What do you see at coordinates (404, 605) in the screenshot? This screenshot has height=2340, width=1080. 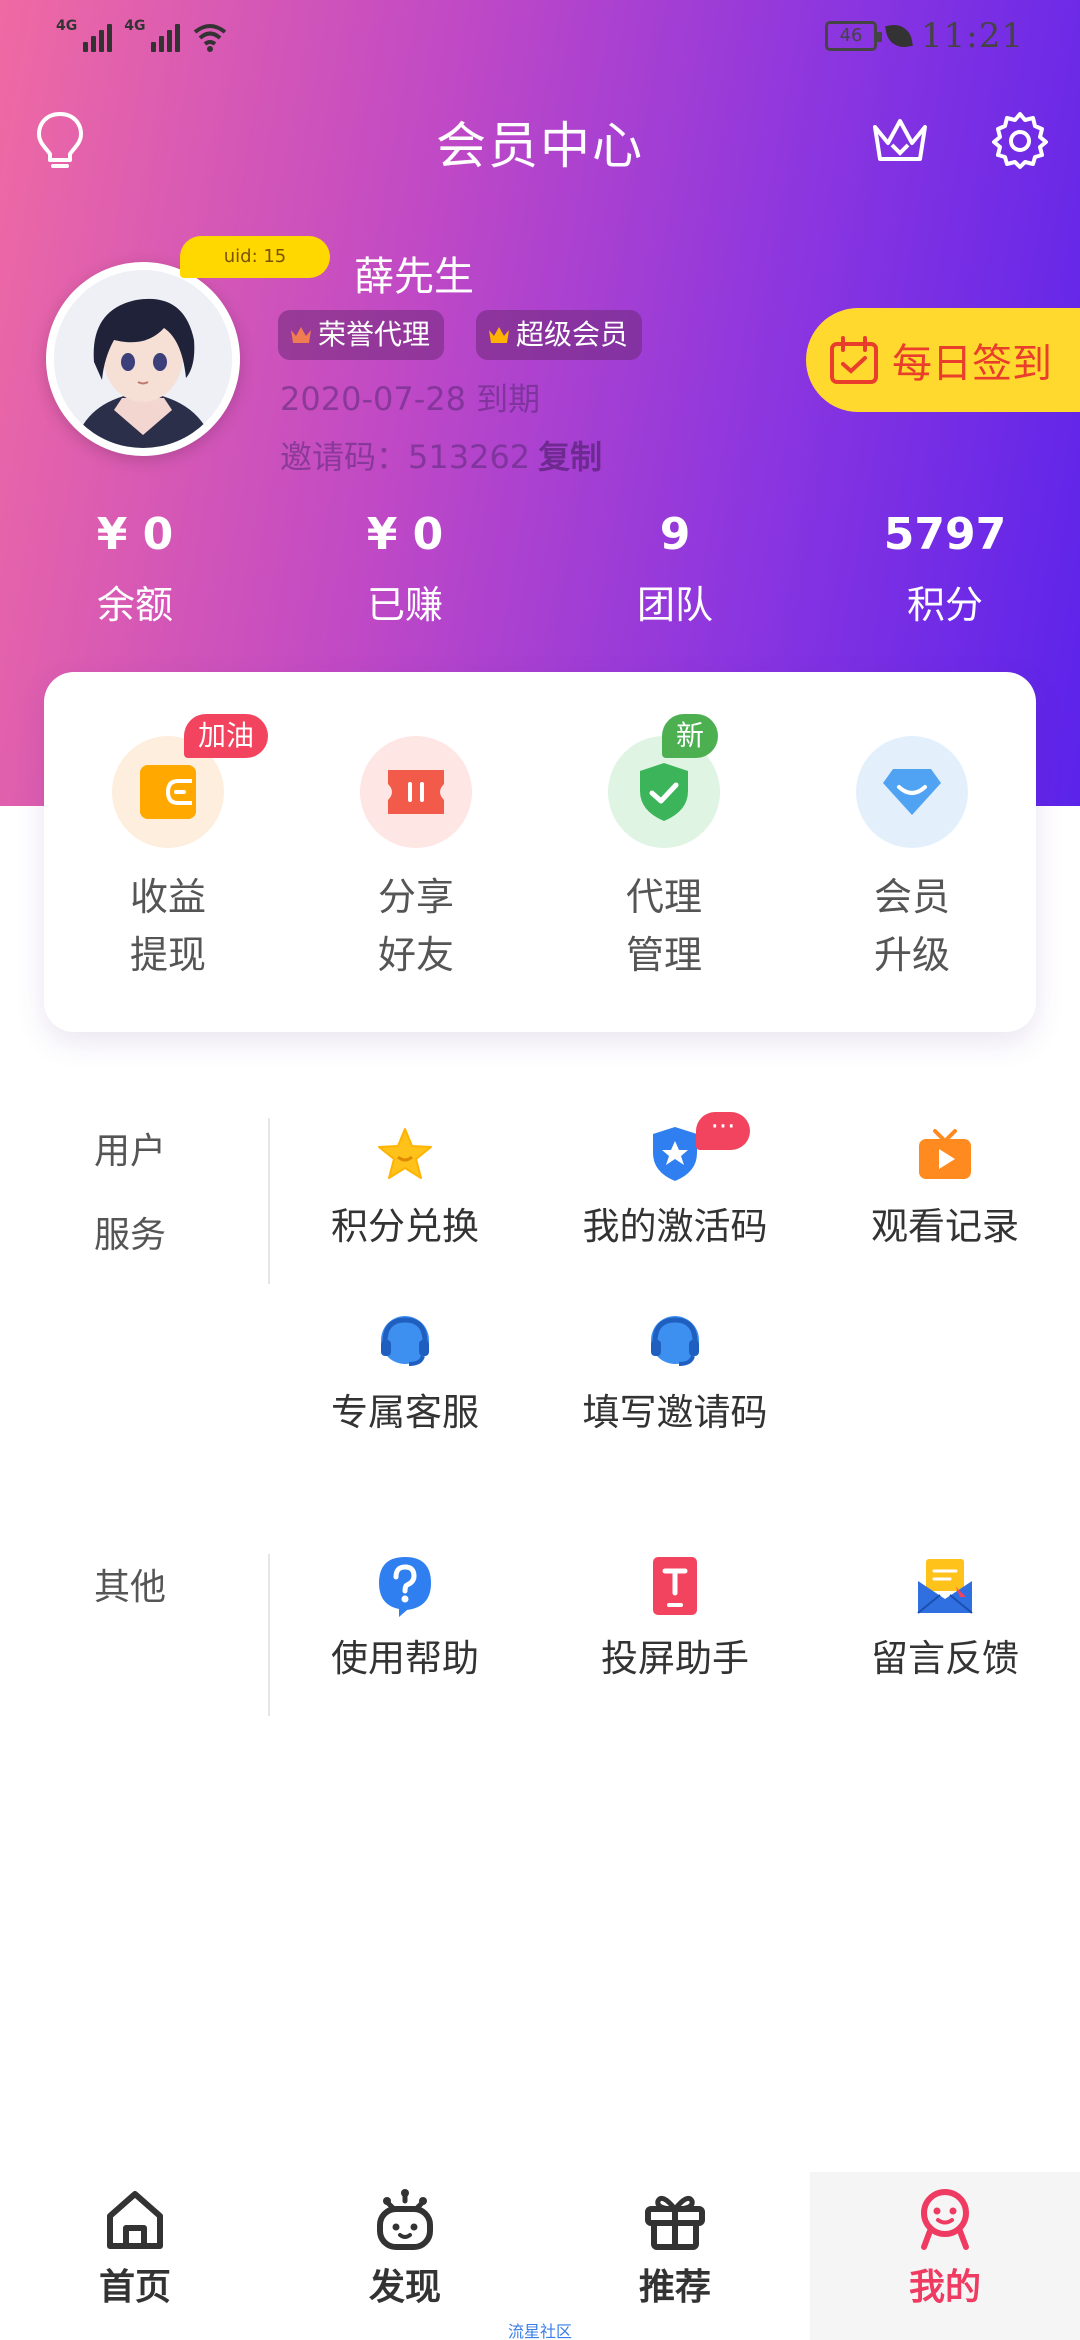 I see `stat-label: 已赚` at bounding box center [404, 605].